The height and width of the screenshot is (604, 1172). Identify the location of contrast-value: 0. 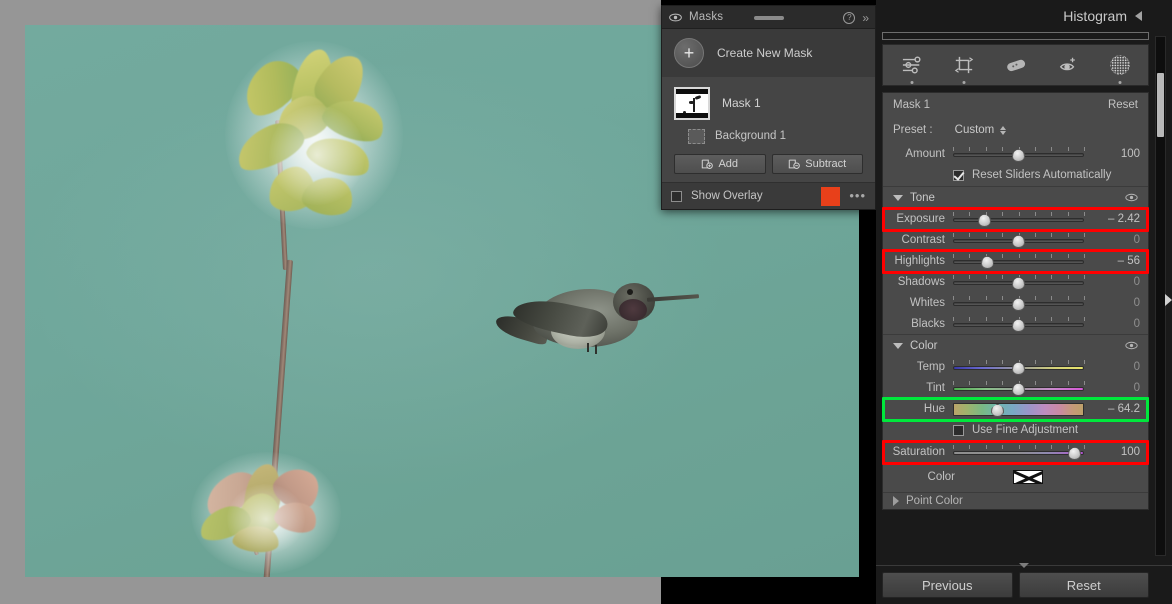
(1114, 240).